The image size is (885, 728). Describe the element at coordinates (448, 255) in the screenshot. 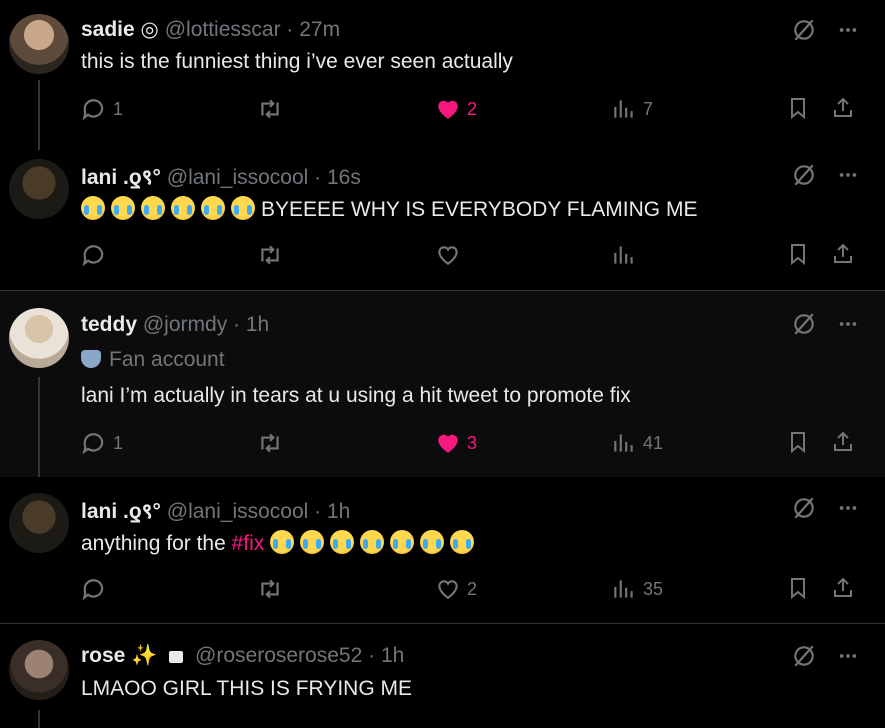

I see `like-button` at that location.